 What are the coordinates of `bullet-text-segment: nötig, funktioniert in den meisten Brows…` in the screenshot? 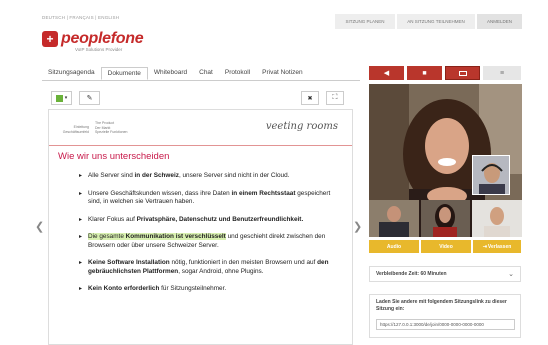 It's located at (243, 262).